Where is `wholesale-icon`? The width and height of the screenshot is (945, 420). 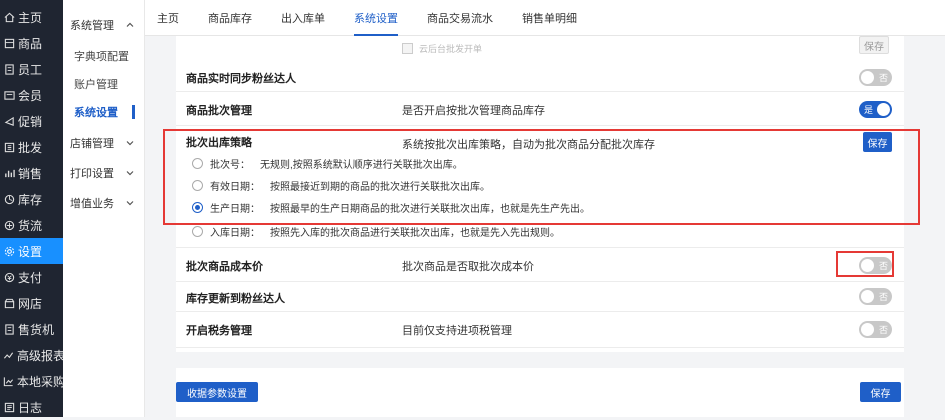 wholesale-icon is located at coordinates (9, 147).